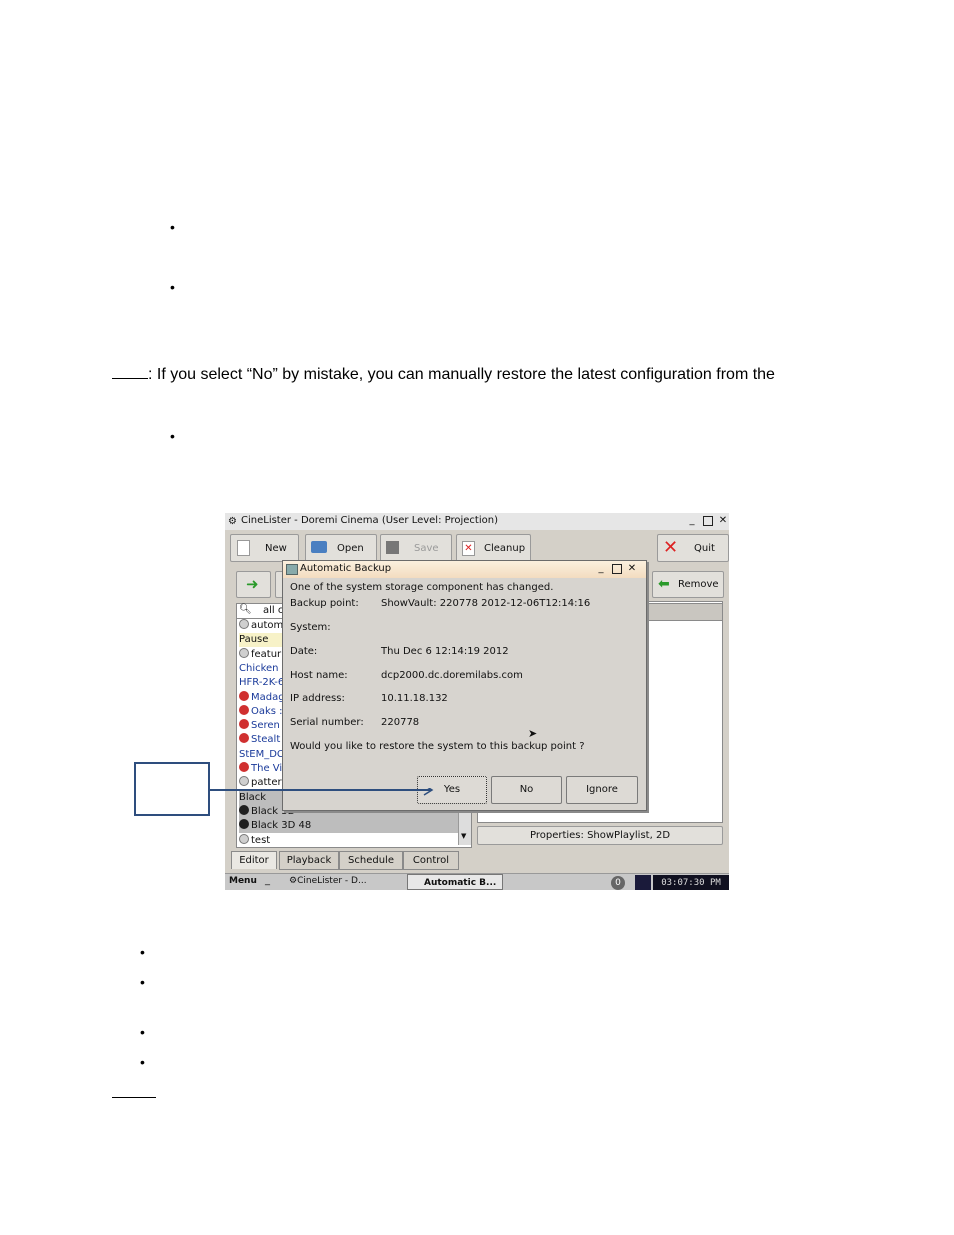  I want to click on no-label: No, so click(526, 789).